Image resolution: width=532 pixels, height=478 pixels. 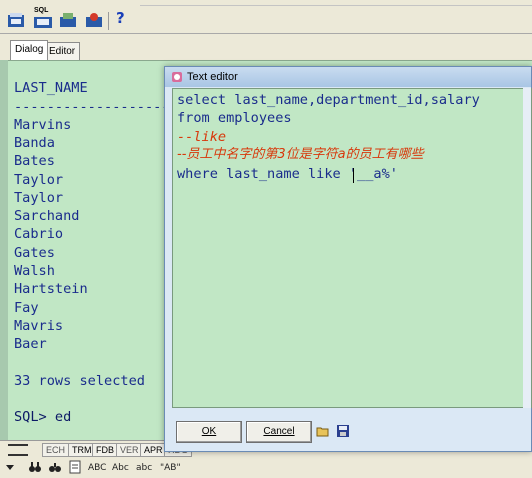 I want to click on bottom-toolbar: ABC Abc abc "AB", so click(x=266, y=468).